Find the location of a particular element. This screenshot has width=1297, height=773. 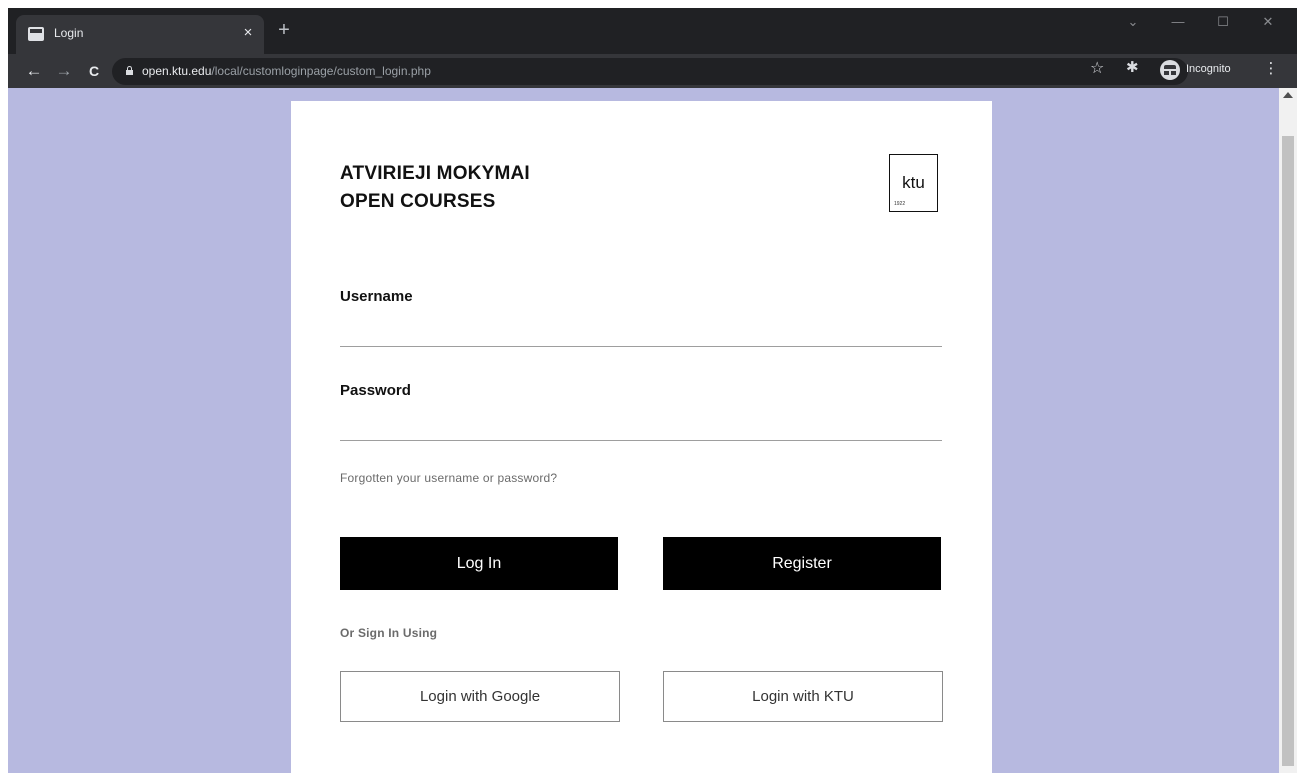

ktu-logo: ktu 1922 is located at coordinates (913, 183).